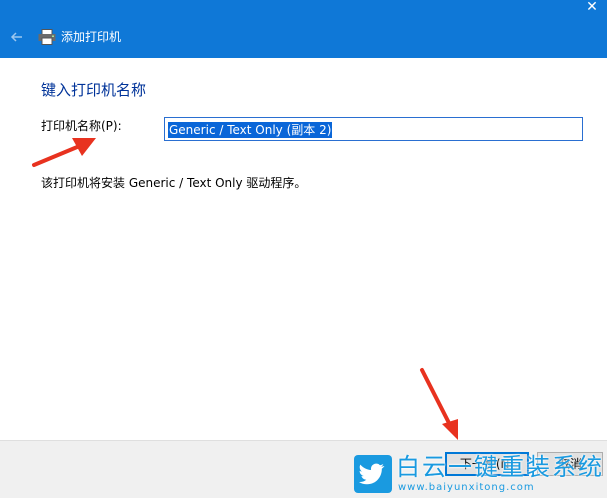 The image size is (607, 498). I want to click on watermark-url: www.baiyunxitong.com, so click(466, 487).